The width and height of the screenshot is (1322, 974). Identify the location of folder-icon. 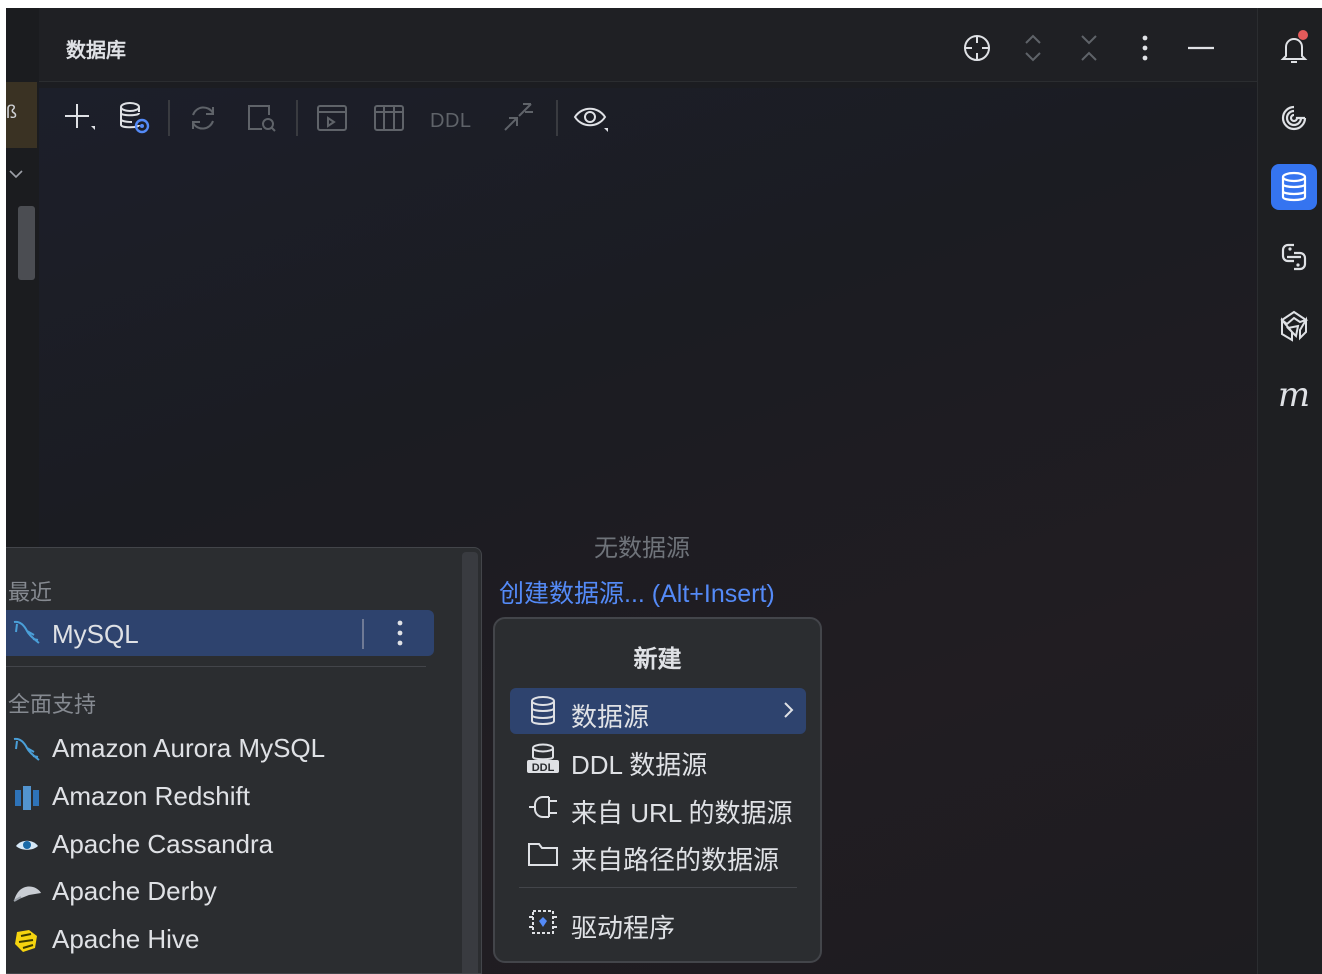
(543, 854).